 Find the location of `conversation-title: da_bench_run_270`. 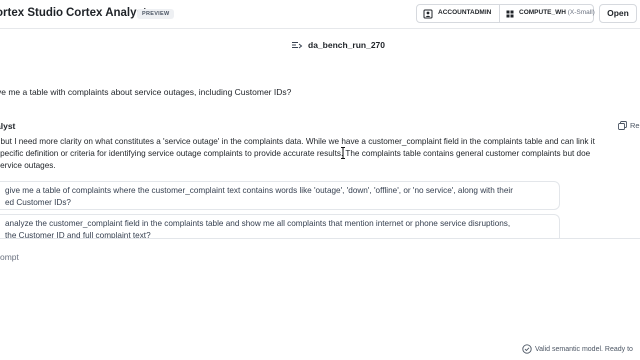

conversation-title: da_bench_run_270 is located at coordinates (347, 45).